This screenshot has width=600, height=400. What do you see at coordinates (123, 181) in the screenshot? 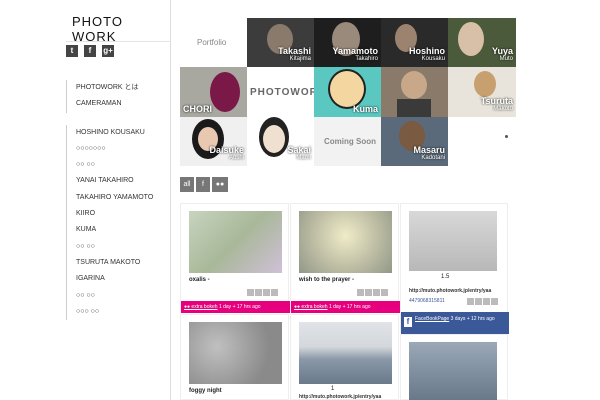
I see `nav-item-photographer: YANAI TAKAHIRO` at bounding box center [123, 181].